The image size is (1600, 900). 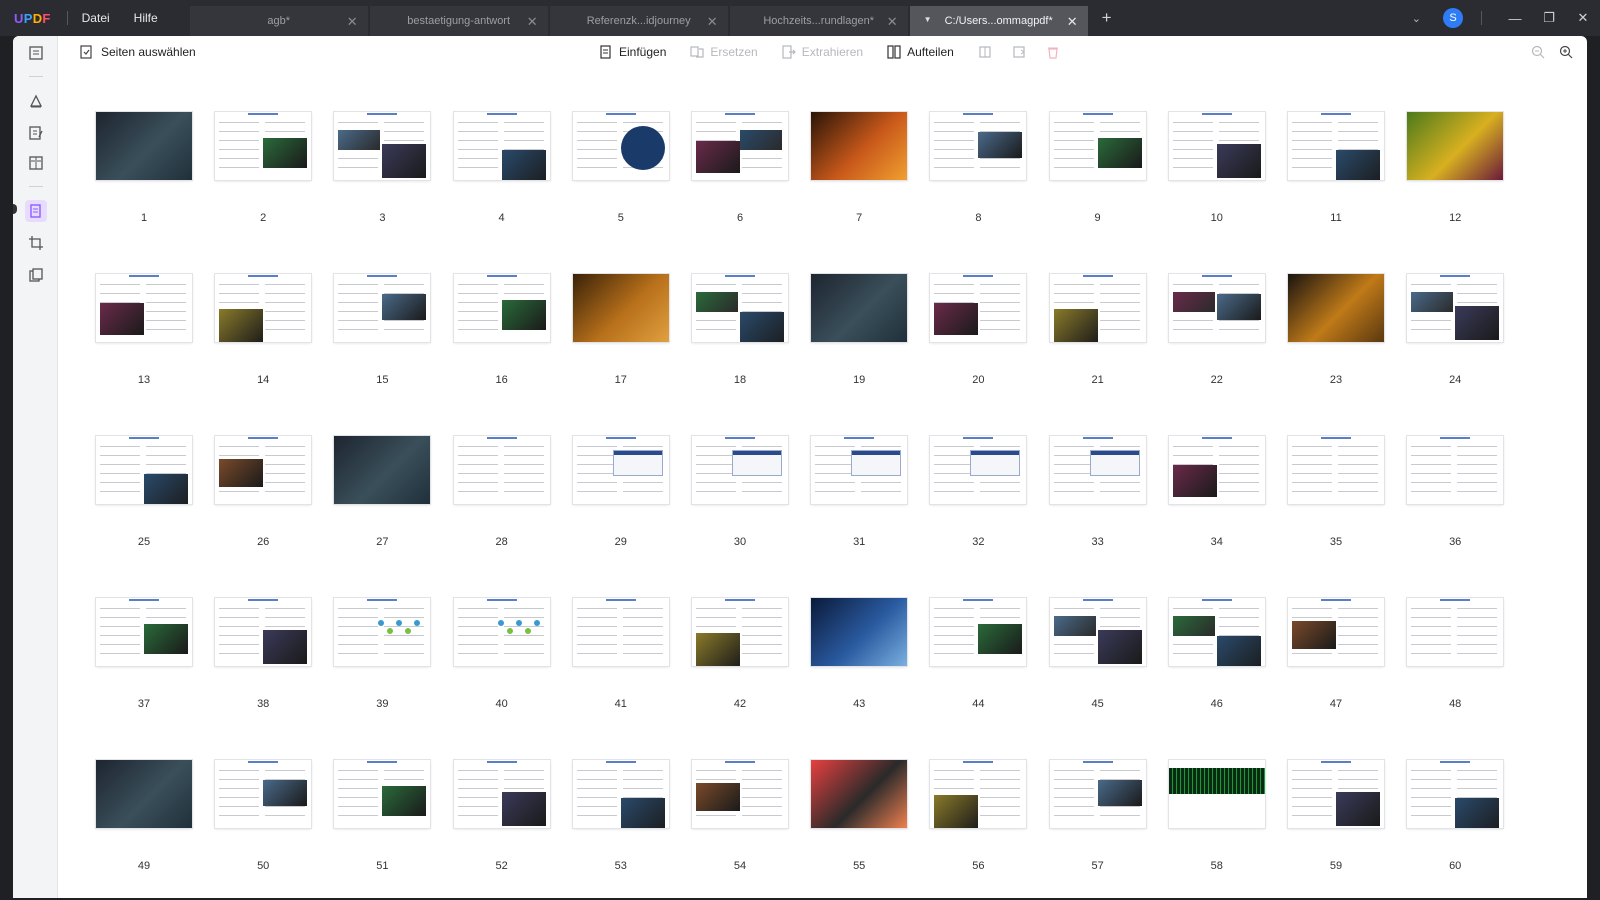 I want to click on pages-tools-icon, so click(x=36, y=275).